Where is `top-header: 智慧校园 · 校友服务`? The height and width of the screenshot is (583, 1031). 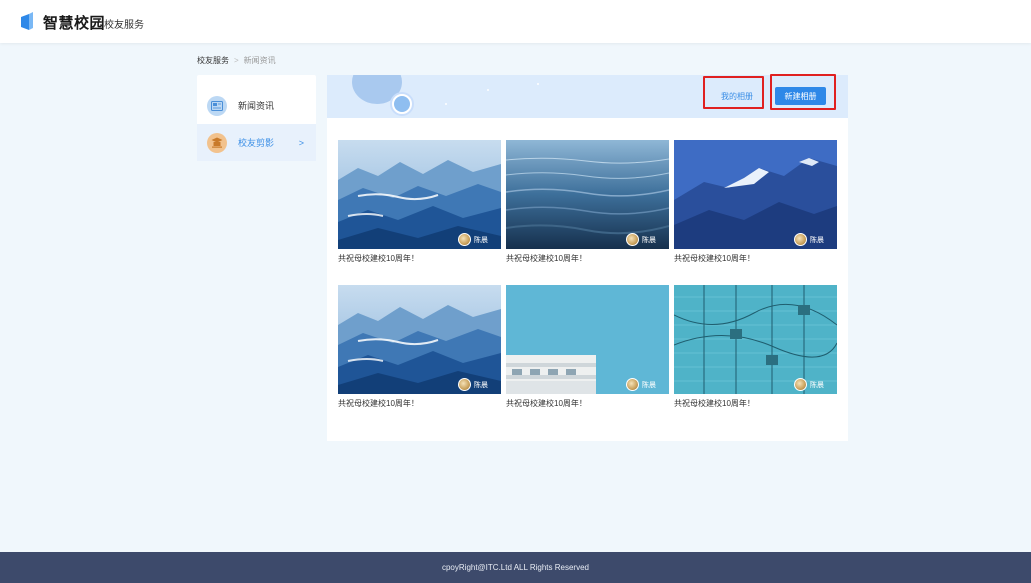 top-header: 智慧校园 · 校友服务 is located at coordinates (515, 21).